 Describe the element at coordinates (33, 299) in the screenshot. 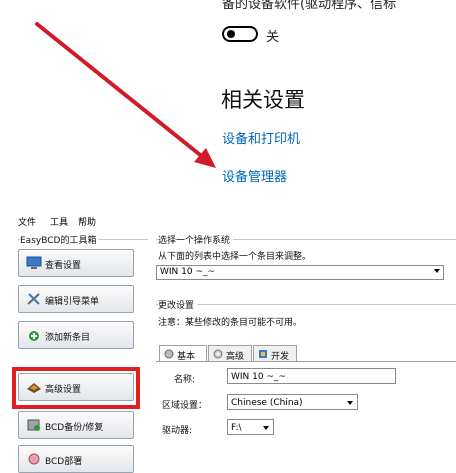

I see `tools-icon` at that location.